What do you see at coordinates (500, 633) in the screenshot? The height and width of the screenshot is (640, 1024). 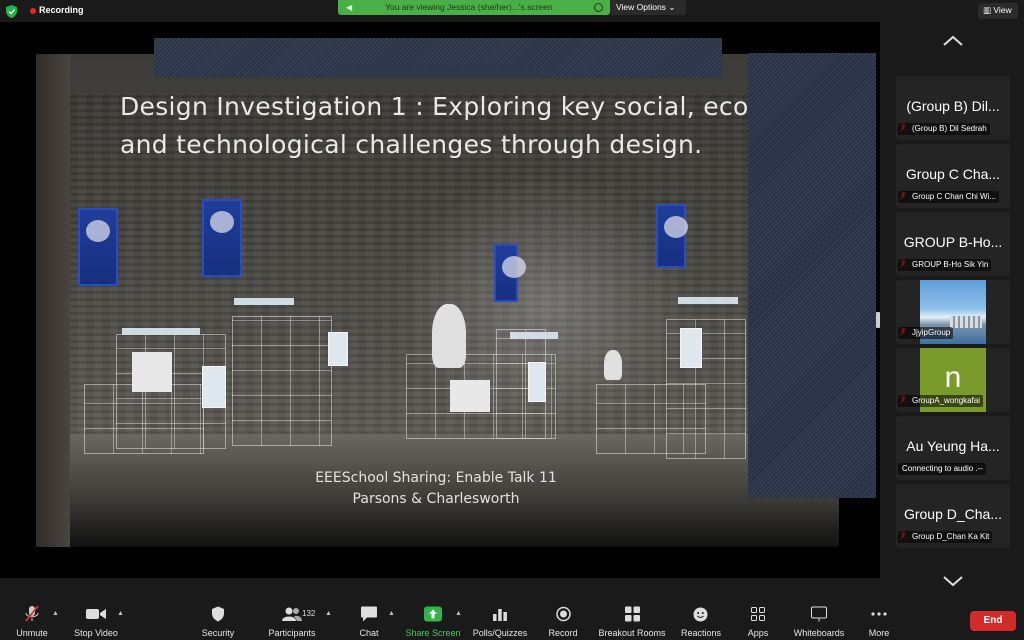 I see `polls-label: Polls/Quizzes` at bounding box center [500, 633].